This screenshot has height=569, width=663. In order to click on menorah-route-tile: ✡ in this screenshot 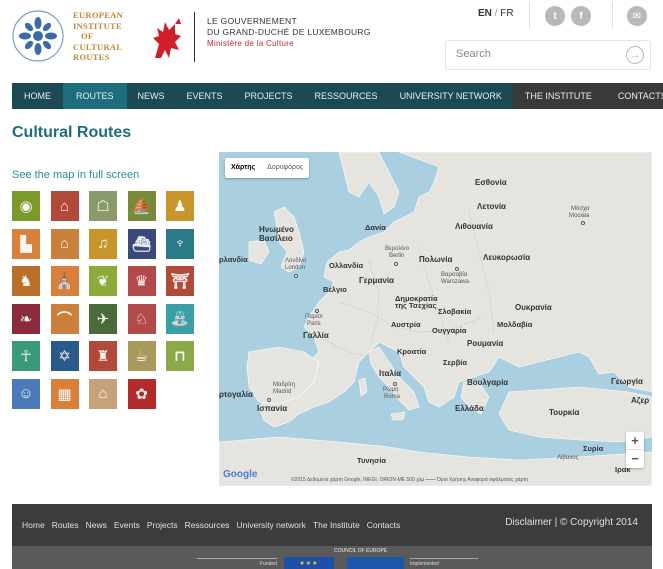, I will do `click(64, 356)`.